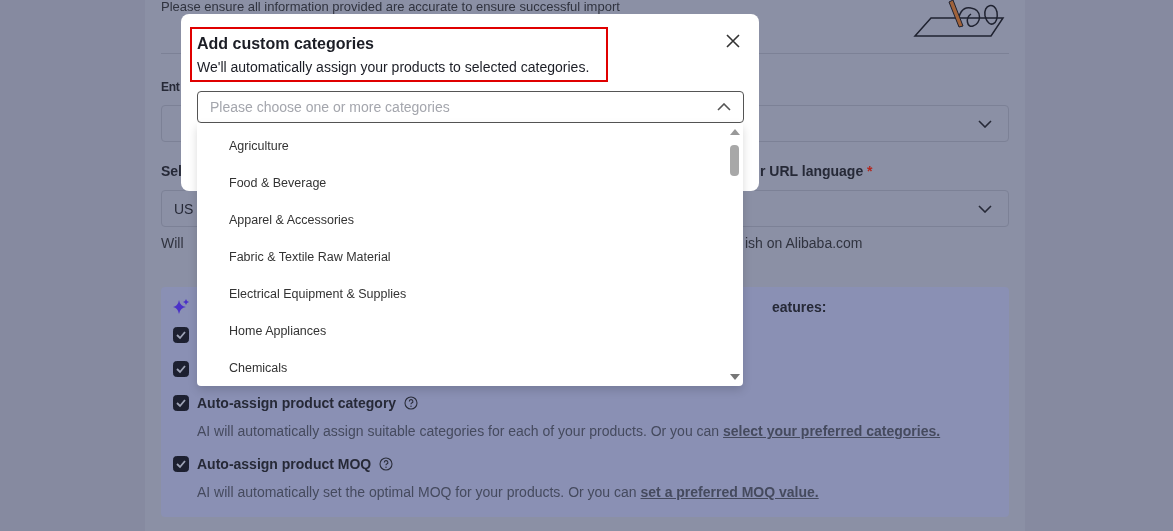 The image size is (1173, 531). Describe the element at coordinates (393, 67) in the screenshot. I see `modal-subtitle: We'll automatically assign your products to selected categories.` at that location.